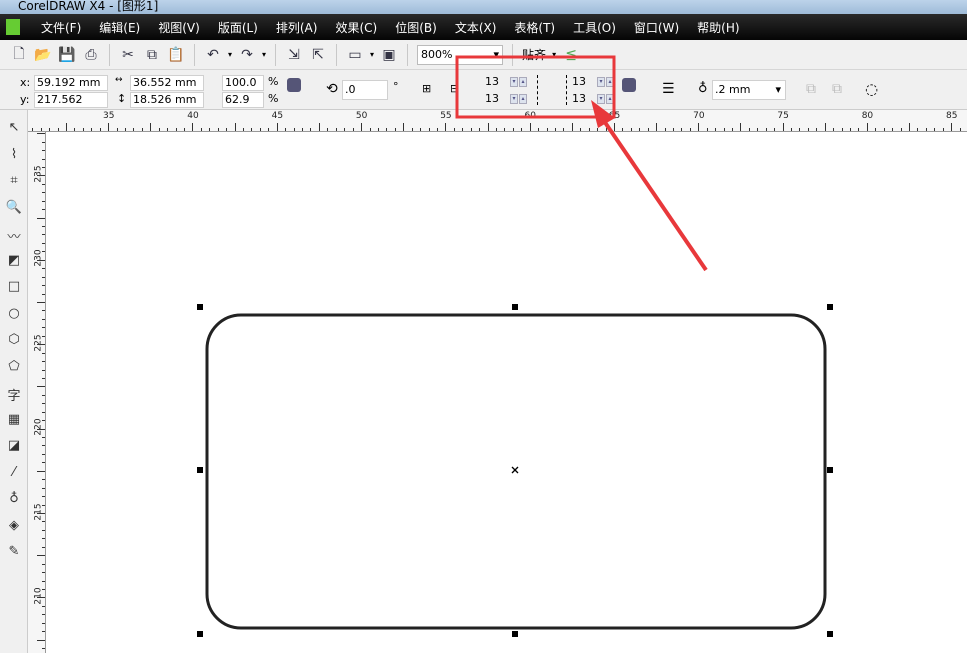 Image resolution: width=967 pixels, height=653 pixels. What do you see at coordinates (654, 194) in the screenshot?
I see `annotation-arrow` at bounding box center [654, 194].